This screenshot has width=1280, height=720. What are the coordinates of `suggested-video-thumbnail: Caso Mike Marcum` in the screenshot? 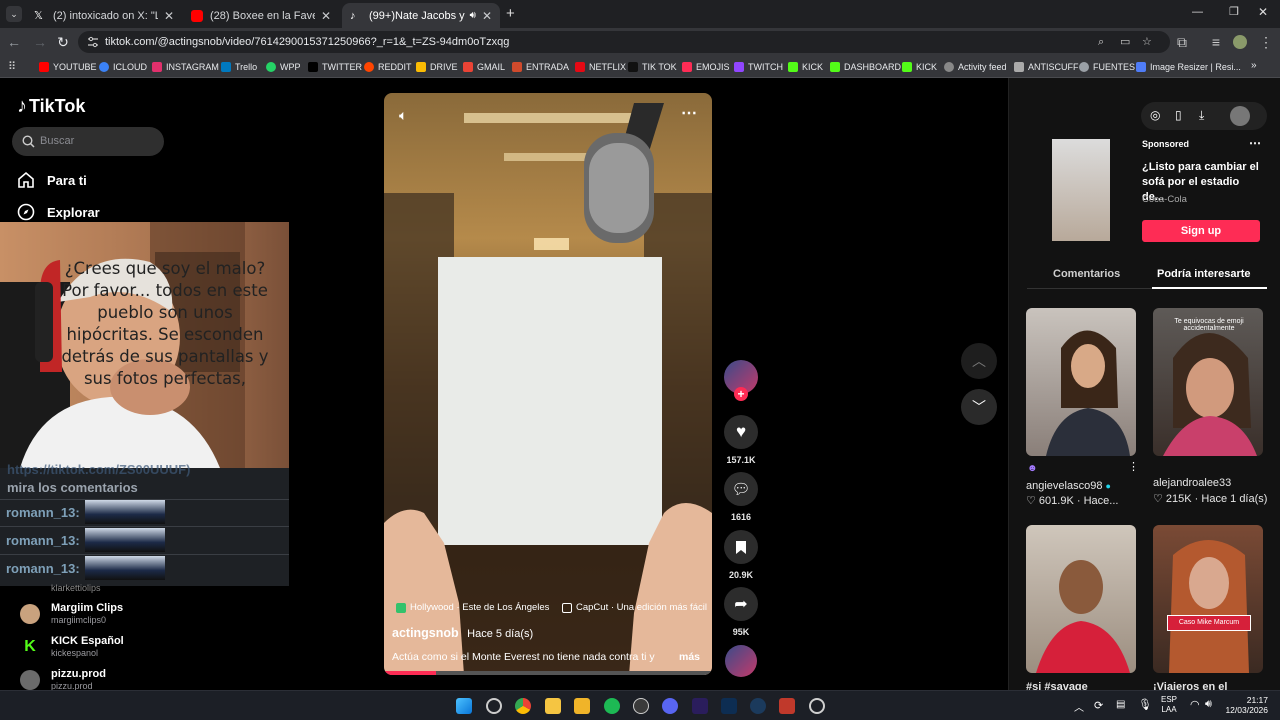 It's located at (1208, 599).